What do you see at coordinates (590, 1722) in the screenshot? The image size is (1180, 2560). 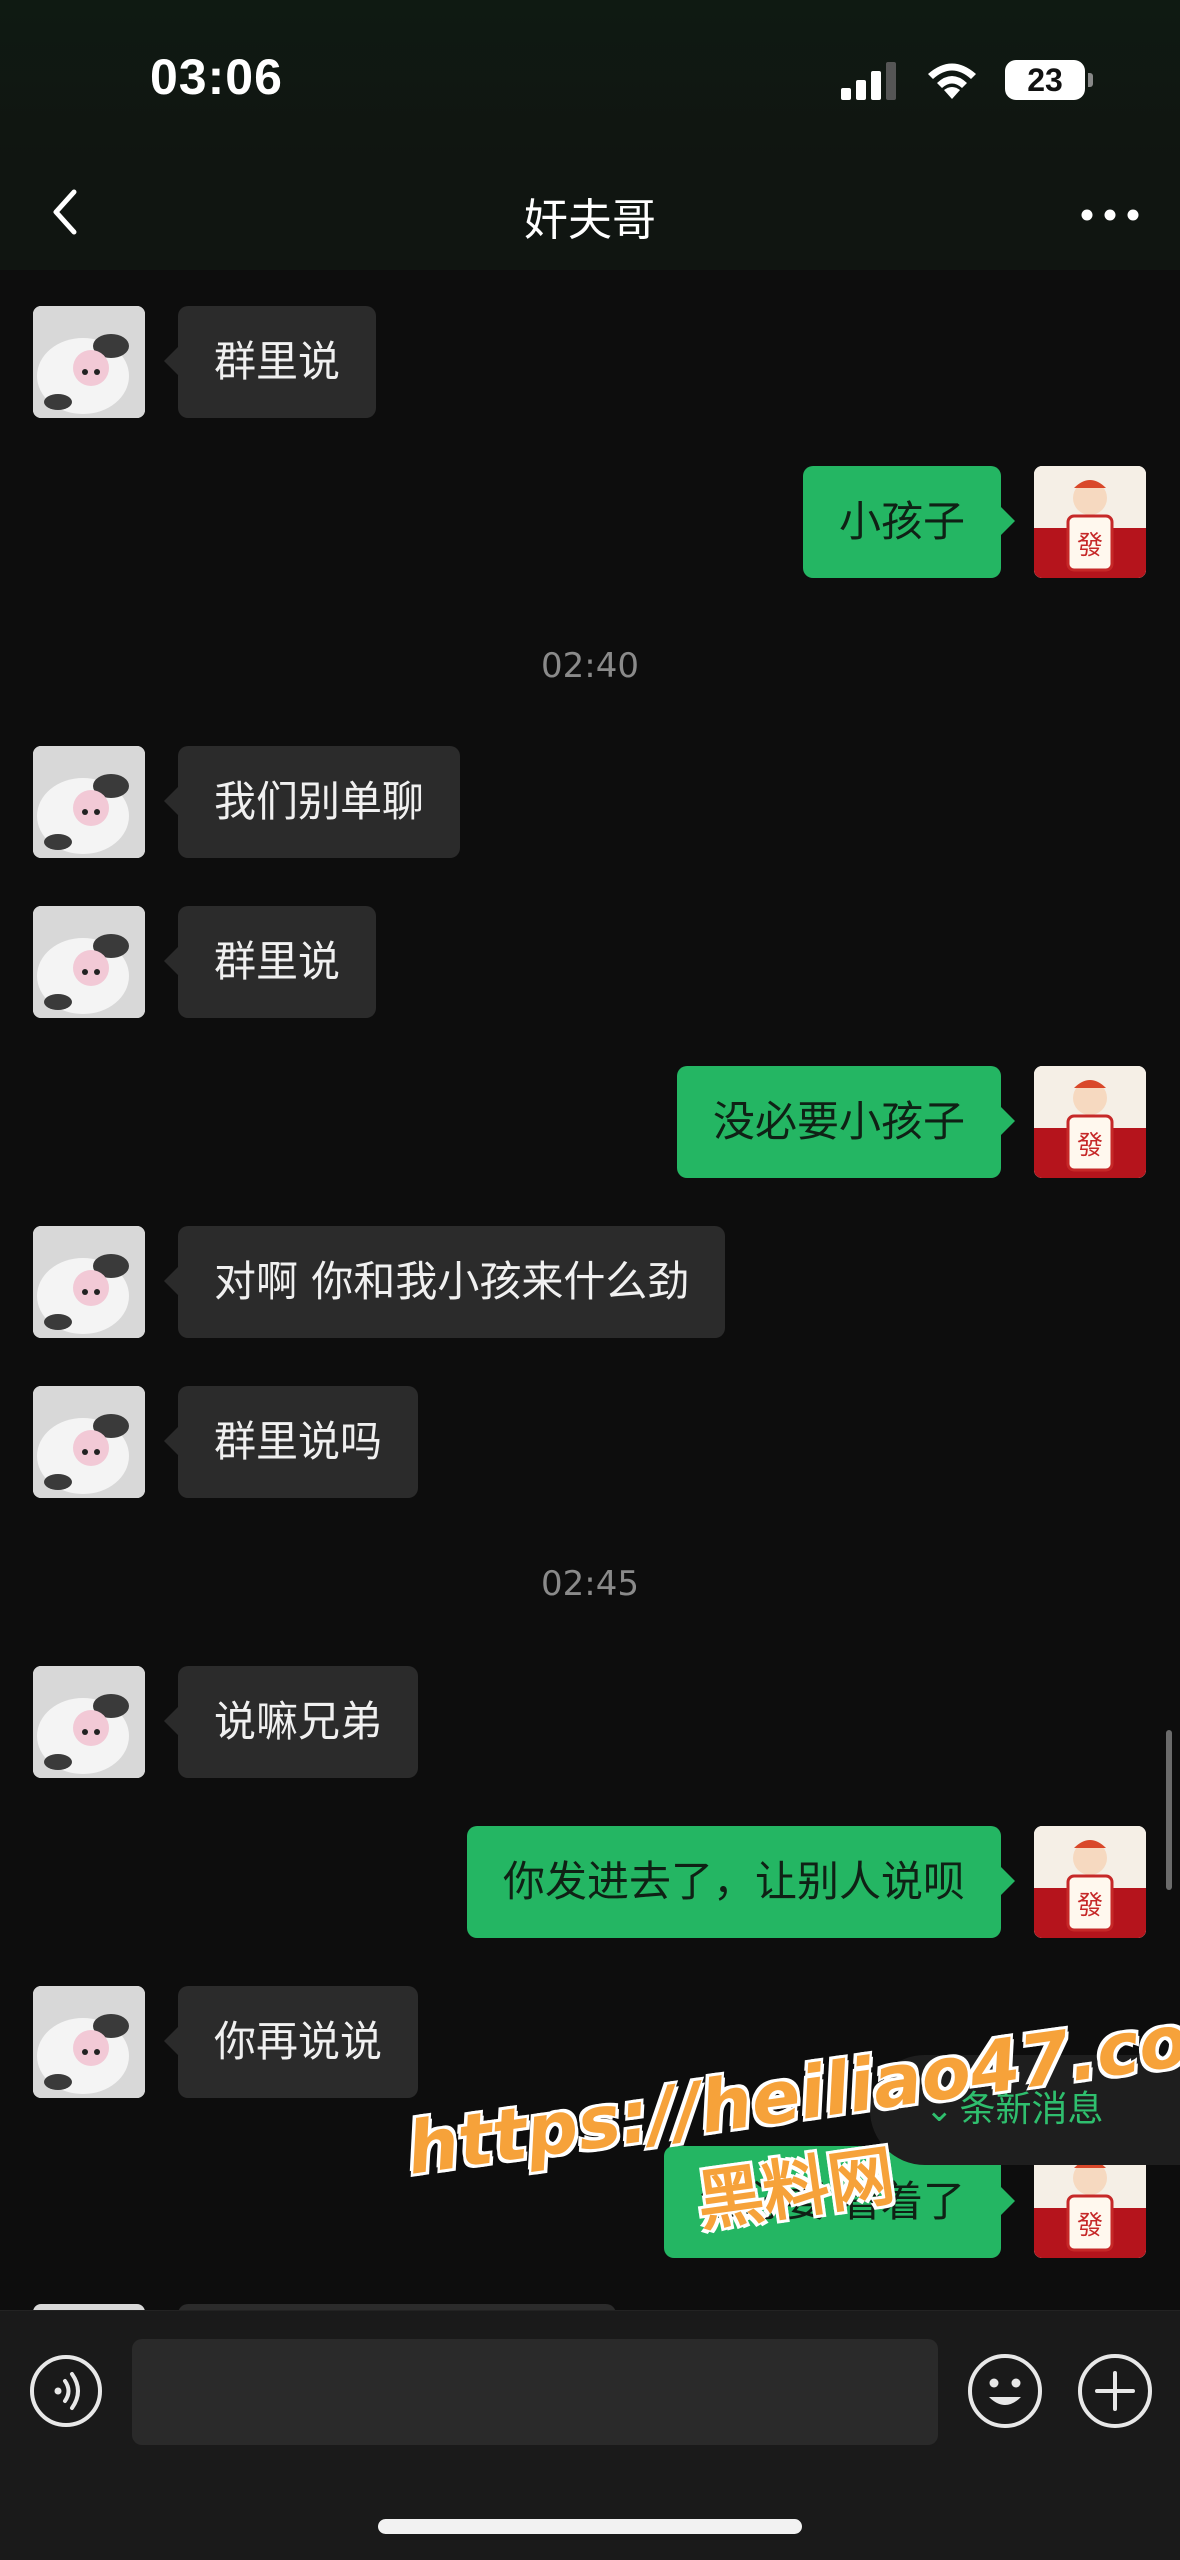 I see `message-row: 说嘛兄弟` at bounding box center [590, 1722].